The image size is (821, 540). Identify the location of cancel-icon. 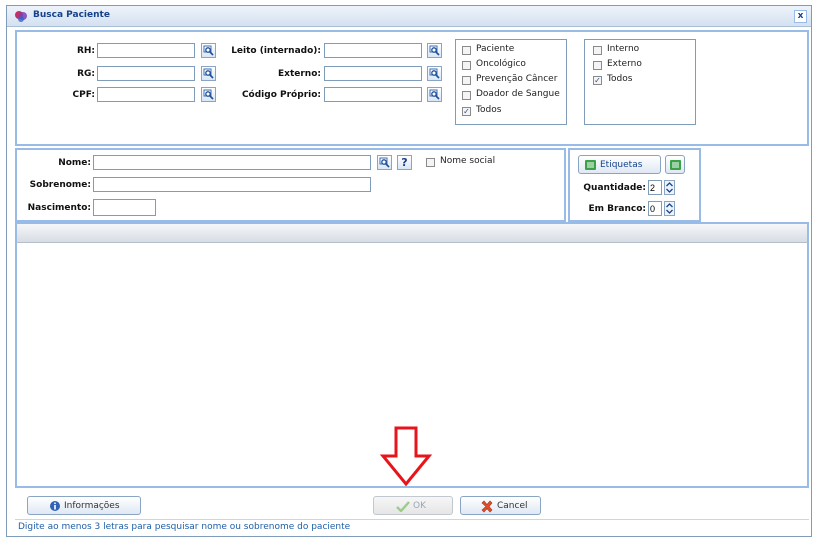
(487, 506).